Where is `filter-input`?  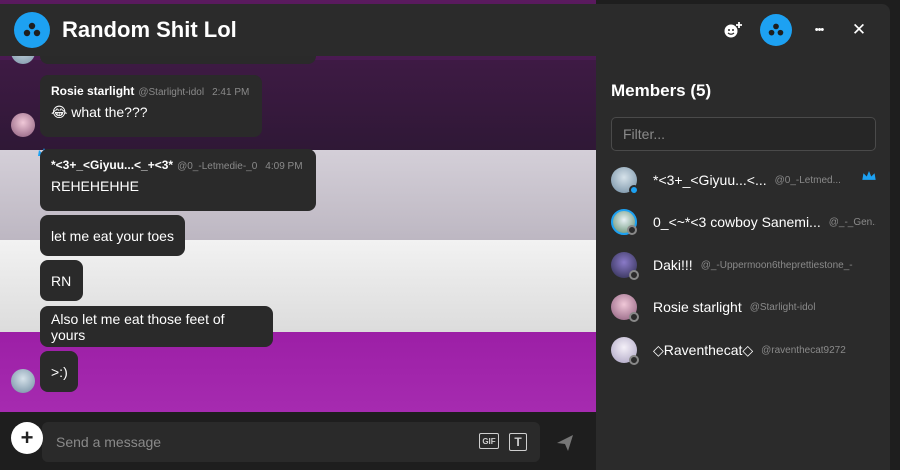 filter-input is located at coordinates (743, 134).